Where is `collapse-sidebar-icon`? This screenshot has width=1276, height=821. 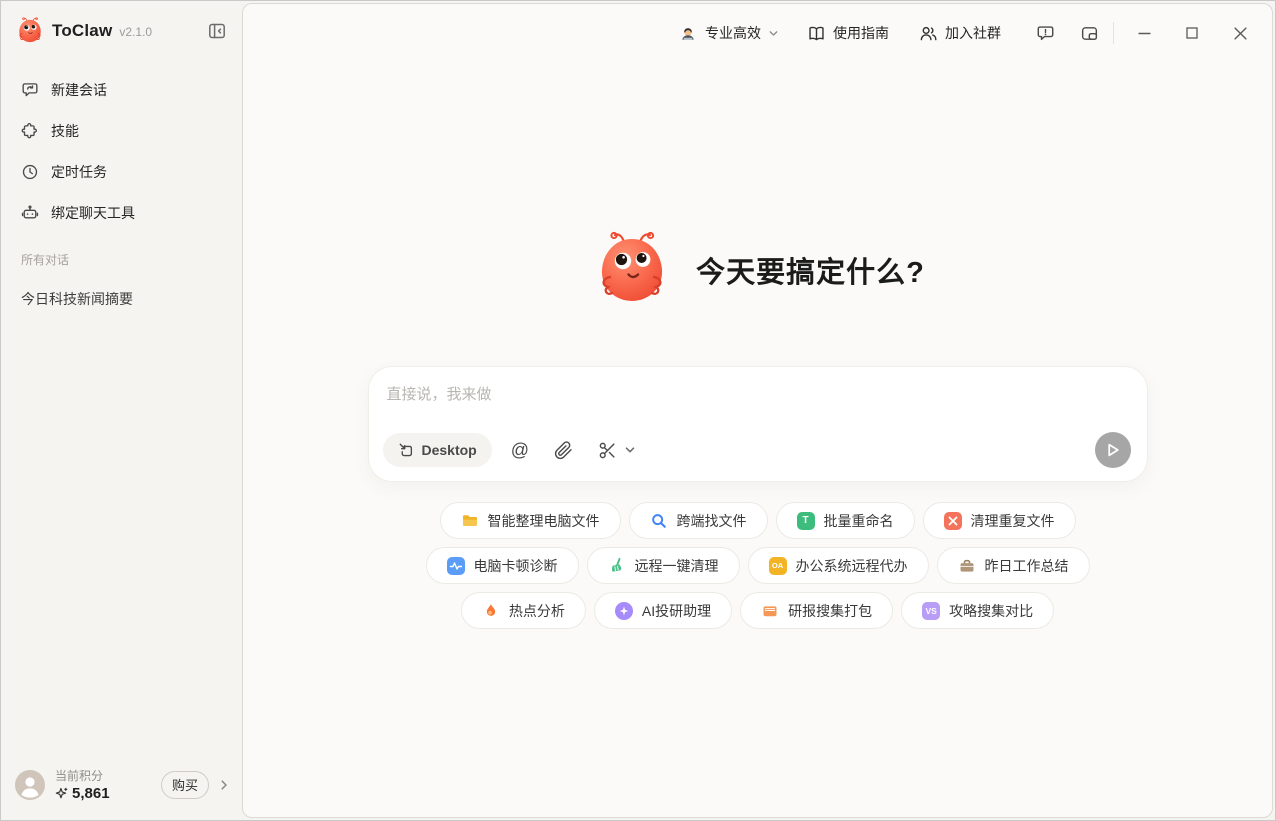
collapse-sidebar-icon is located at coordinates (217, 31).